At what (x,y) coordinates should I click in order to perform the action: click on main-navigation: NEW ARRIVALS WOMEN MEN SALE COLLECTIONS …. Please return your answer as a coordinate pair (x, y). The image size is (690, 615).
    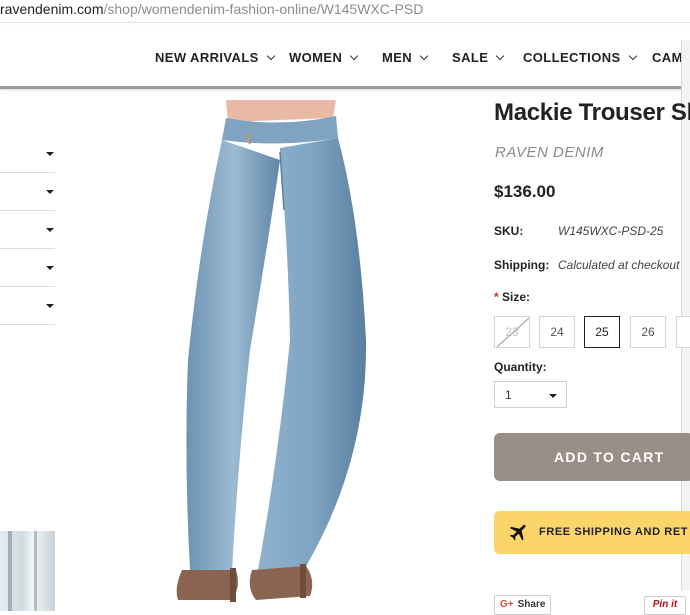
    Looking at the image, I should click on (345, 58).